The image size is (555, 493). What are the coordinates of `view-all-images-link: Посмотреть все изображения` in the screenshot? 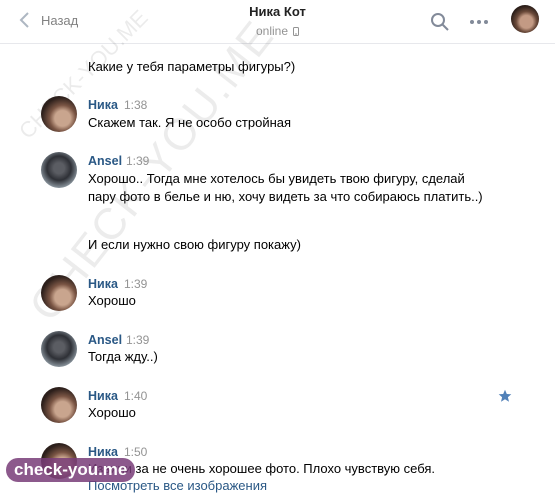 It's located at (177, 485).